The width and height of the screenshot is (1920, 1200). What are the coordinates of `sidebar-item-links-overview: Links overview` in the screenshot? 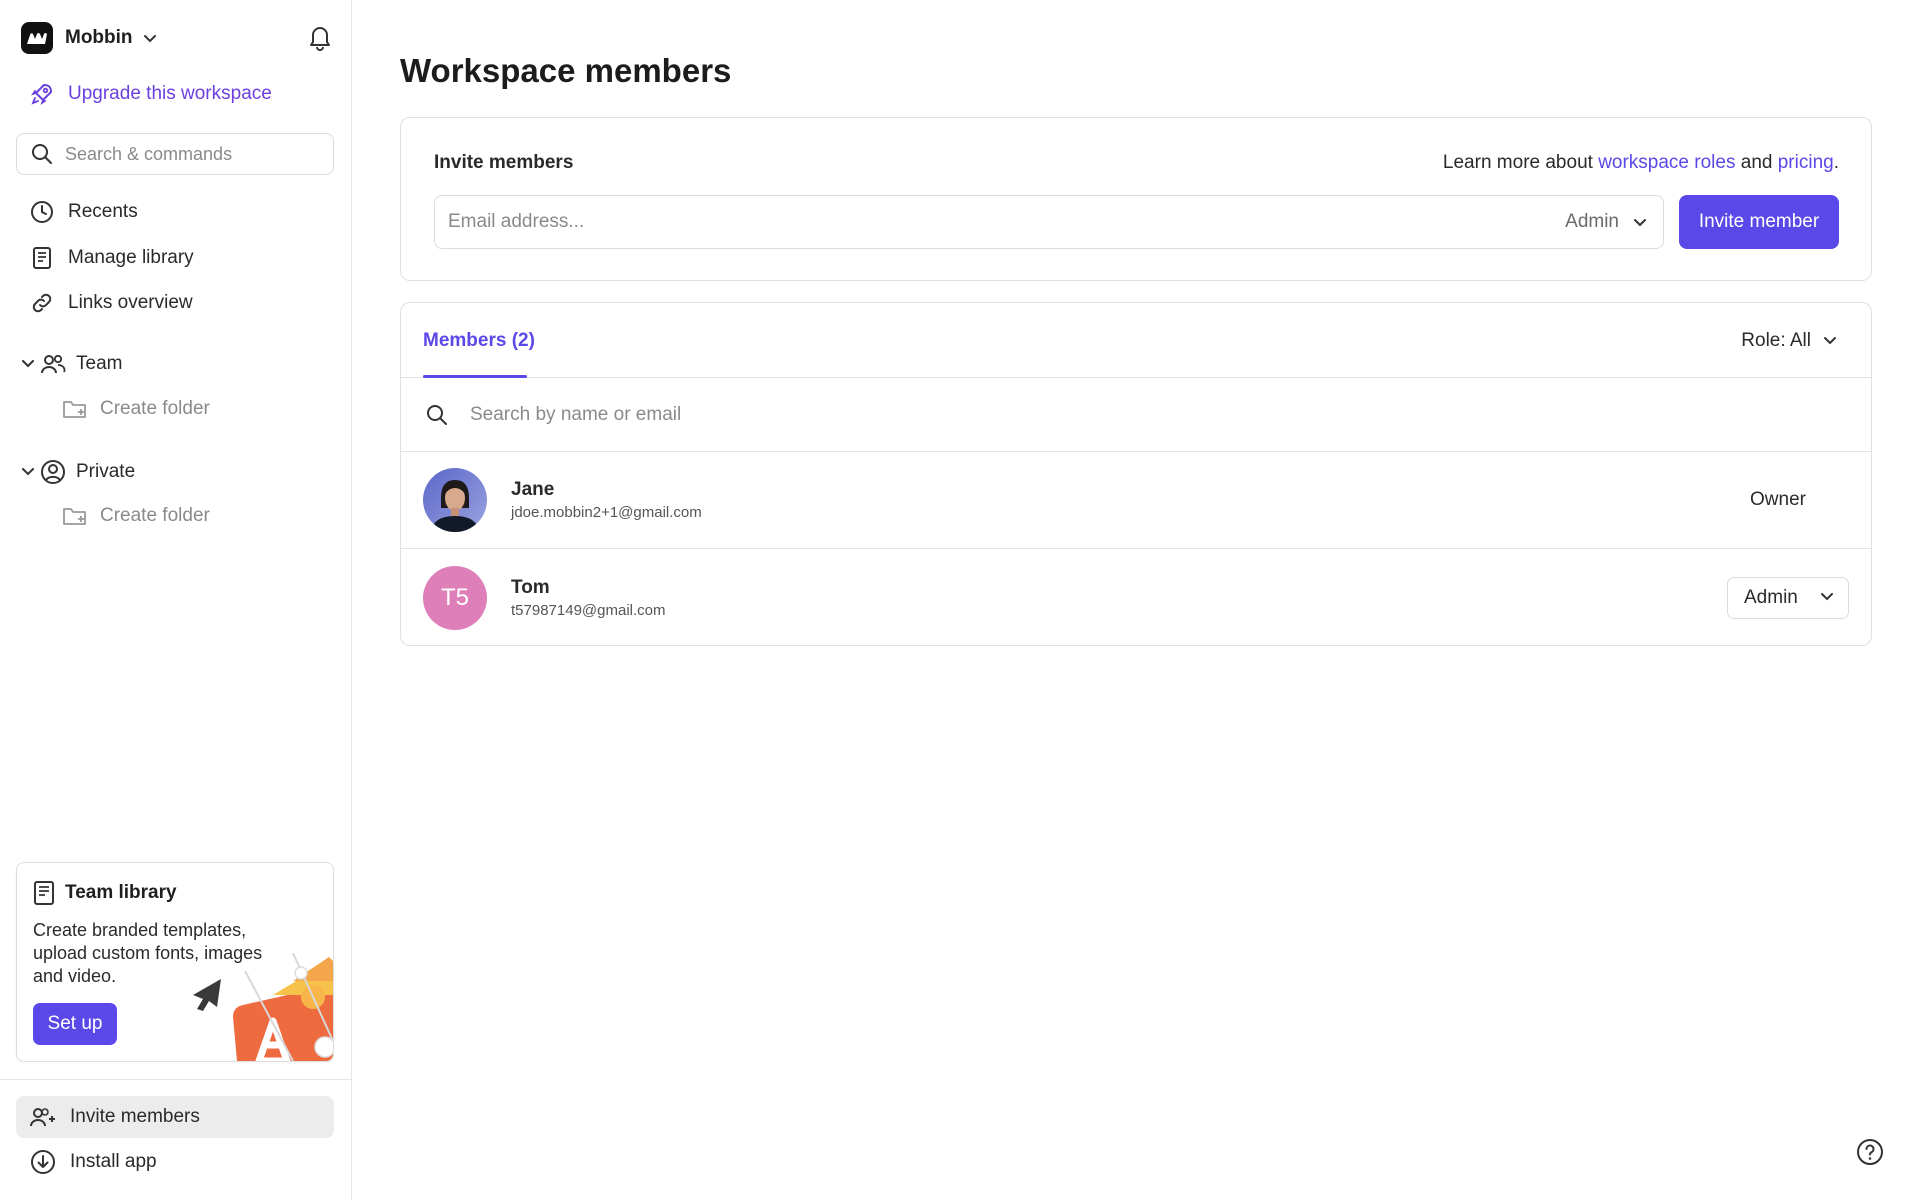 It's located at (111, 303).